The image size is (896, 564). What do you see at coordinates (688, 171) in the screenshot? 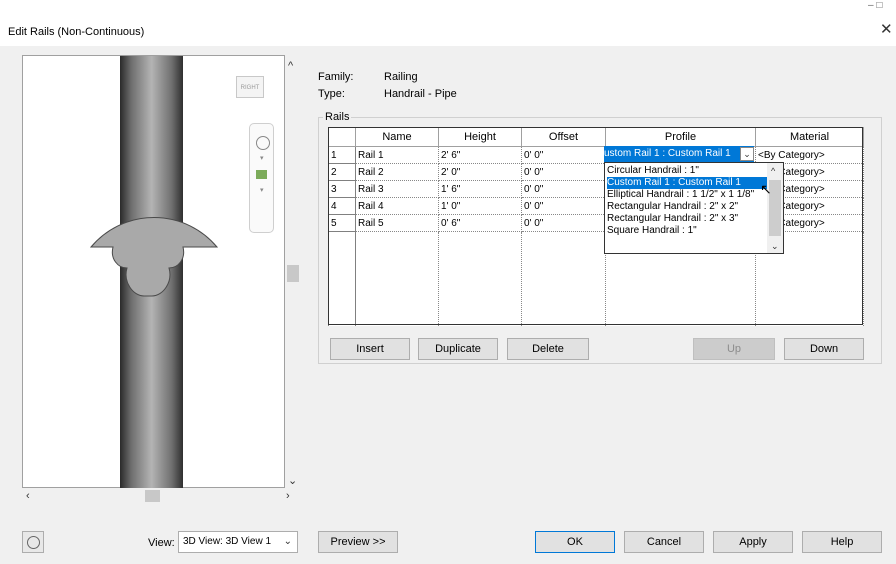
I see `dropdown-option: Circular Handrail : 1"` at bounding box center [688, 171].